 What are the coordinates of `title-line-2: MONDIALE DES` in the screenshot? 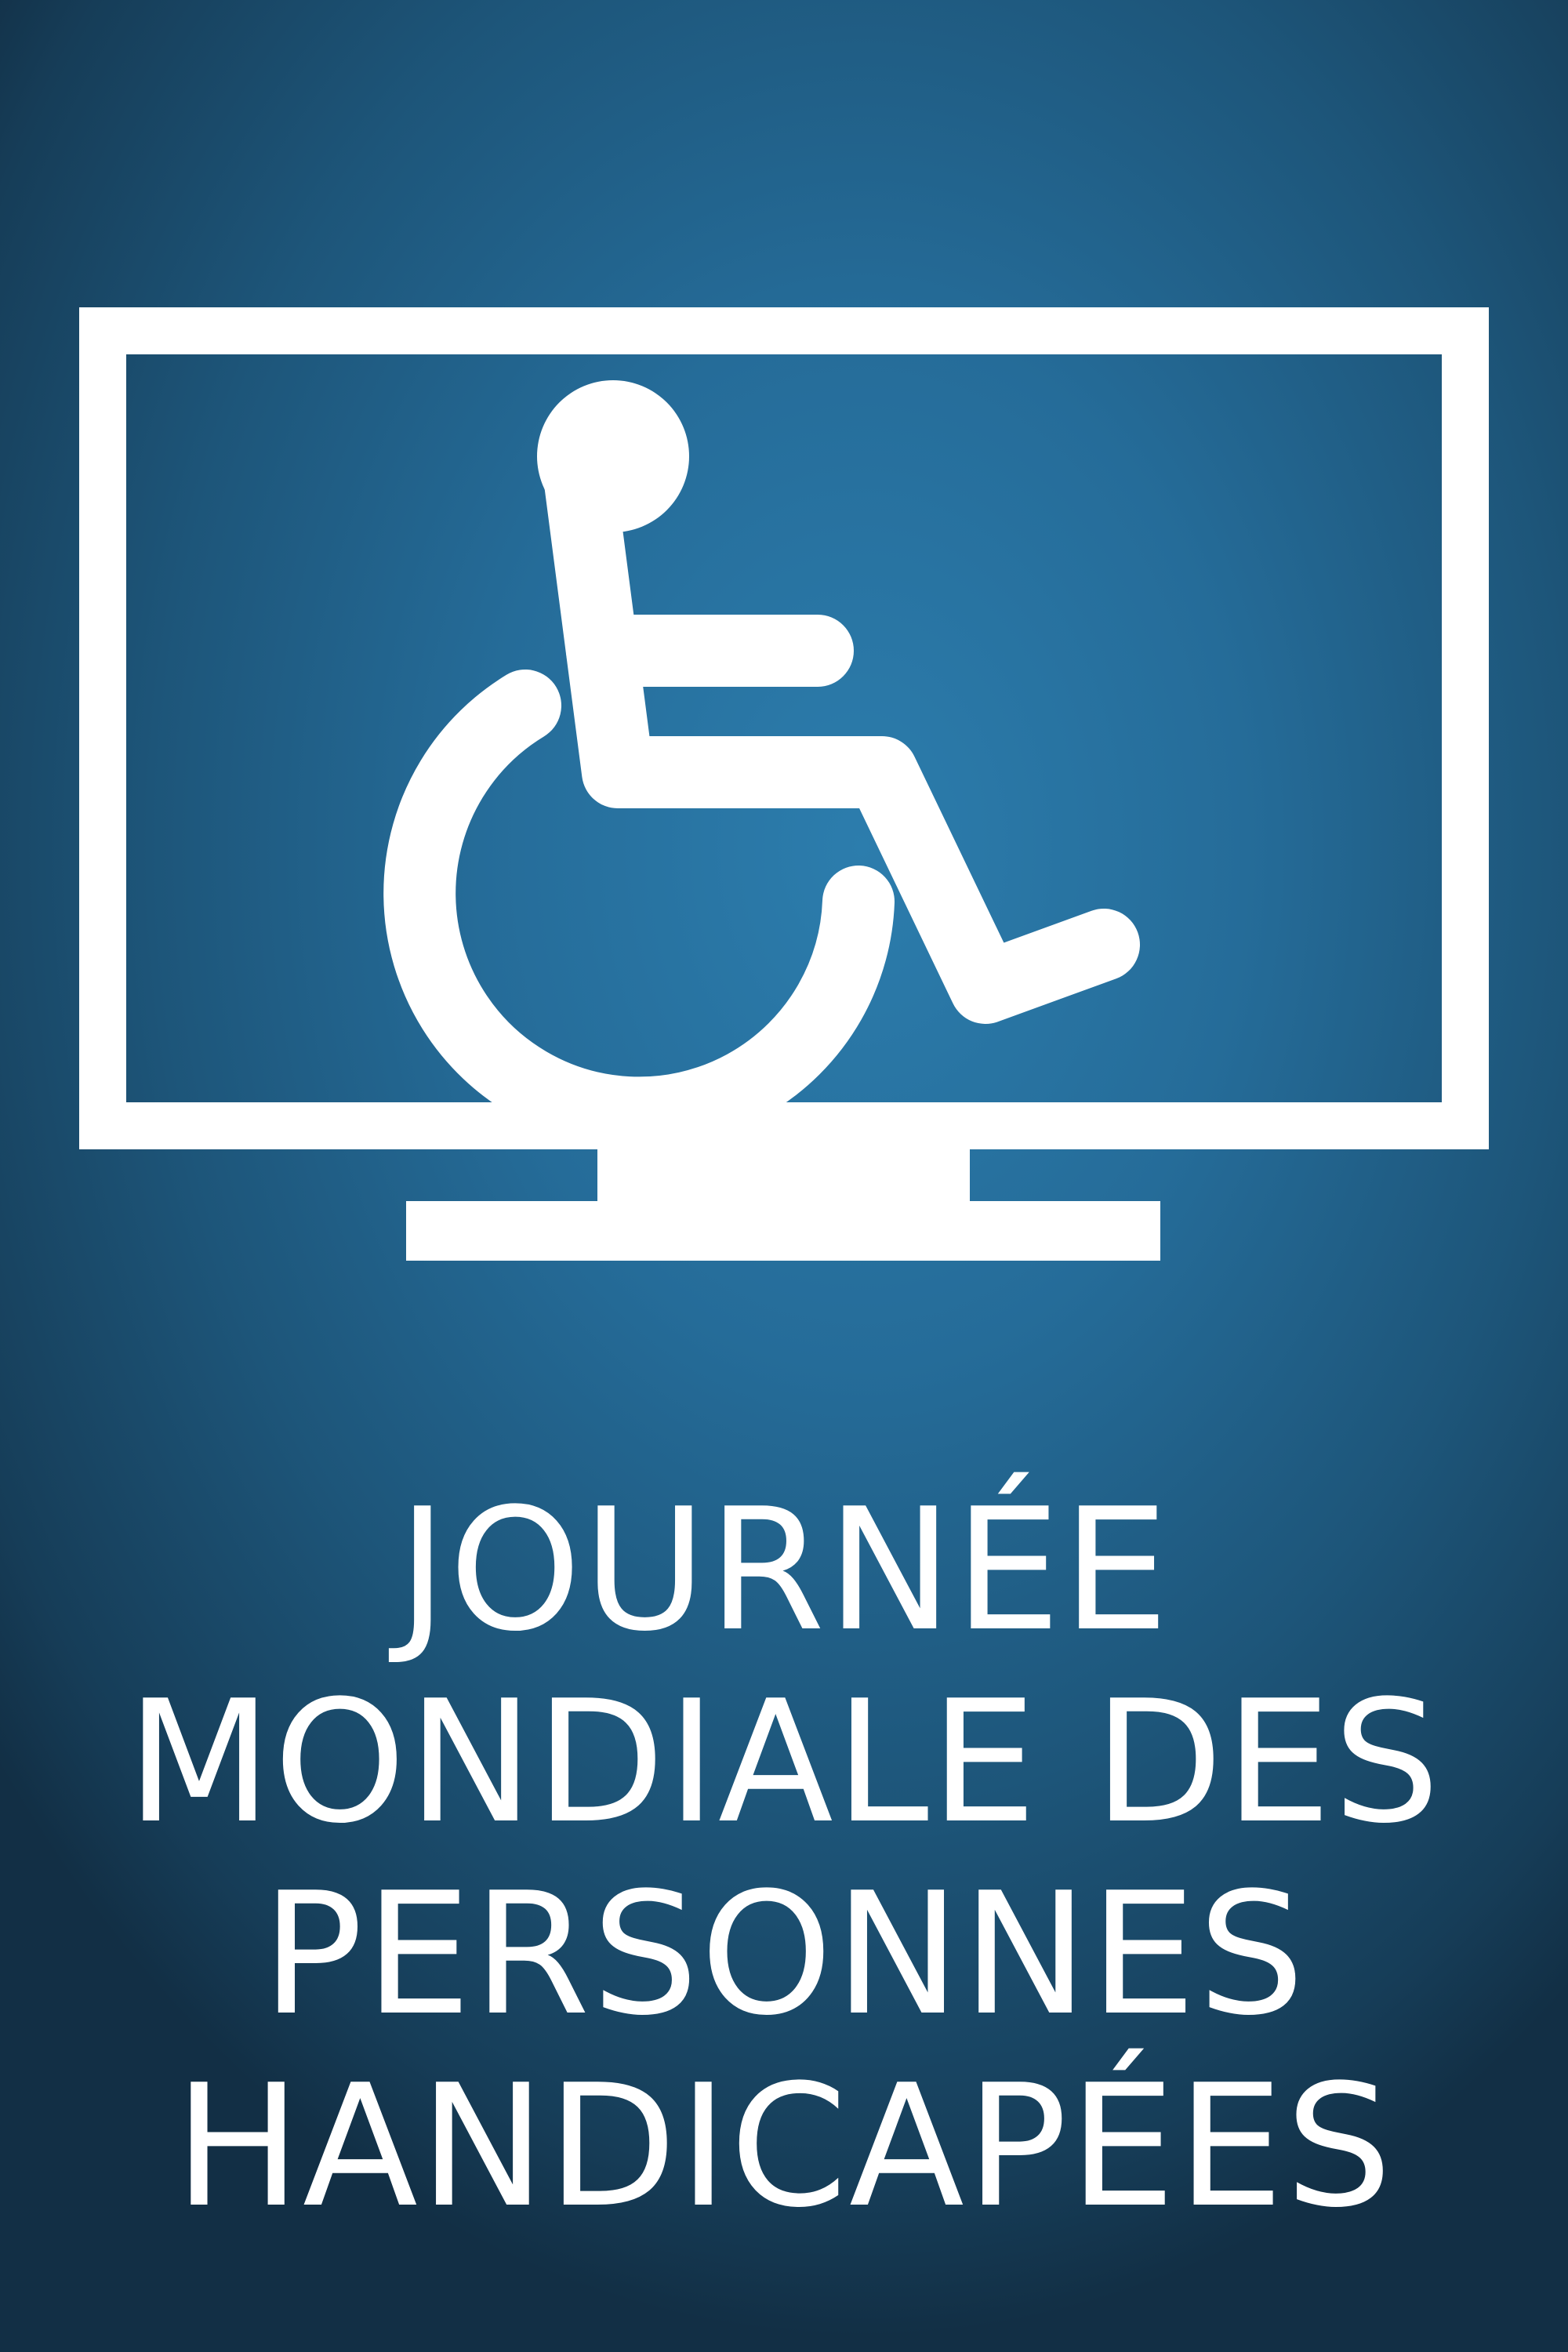 It's located at (784, 1762).